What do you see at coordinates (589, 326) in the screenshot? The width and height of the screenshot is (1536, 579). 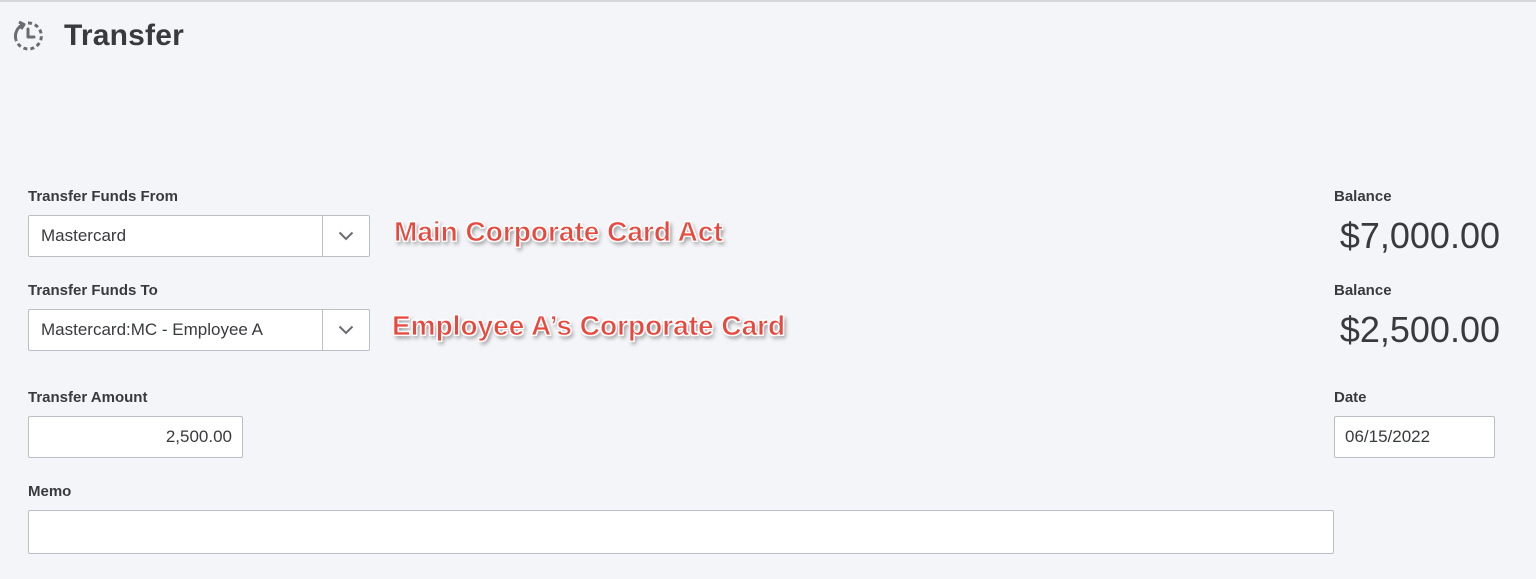 I see `to-annotation: Employee A’s Corporate Card` at bounding box center [589, 326].